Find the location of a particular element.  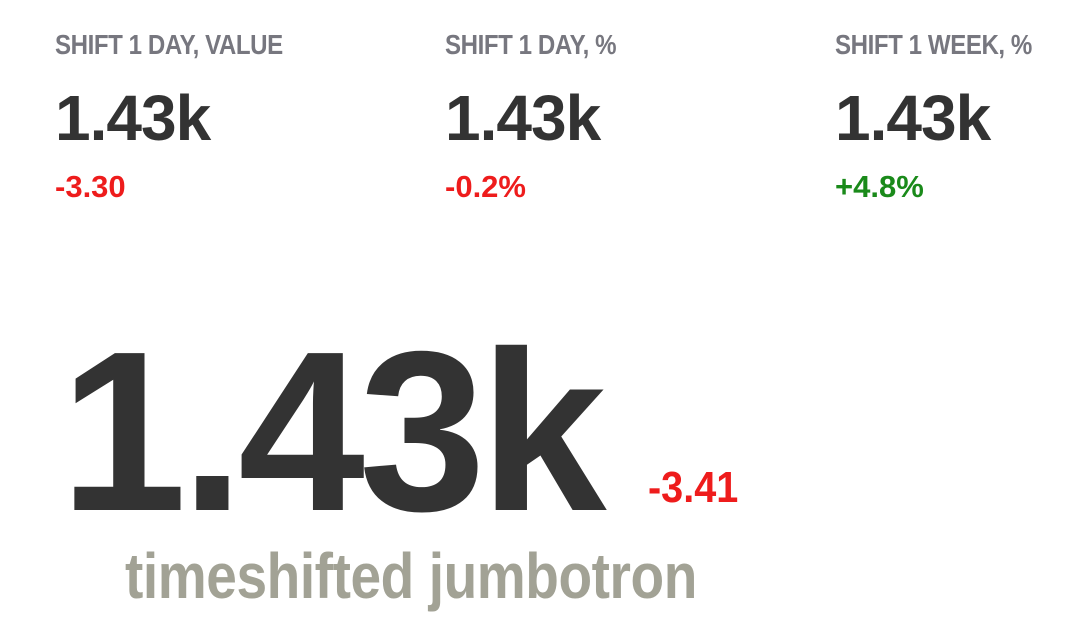

stat-change: -0.2% is located at coordinates (485, 186).